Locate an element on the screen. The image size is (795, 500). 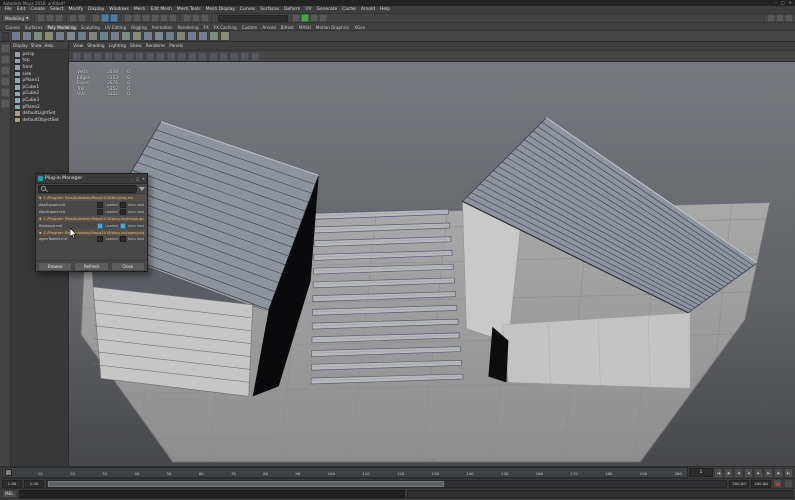
shelf-tab-rendering: Rendering is located at coordinates (188, 27).